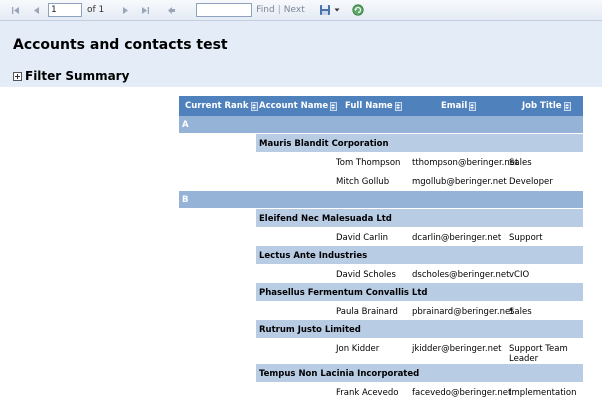 The width and height of the screenshot is (602, 404). Describe the element at coordinates (298, 106) in the screenshot. I see `column-header-account-name: Account Name` at that location.